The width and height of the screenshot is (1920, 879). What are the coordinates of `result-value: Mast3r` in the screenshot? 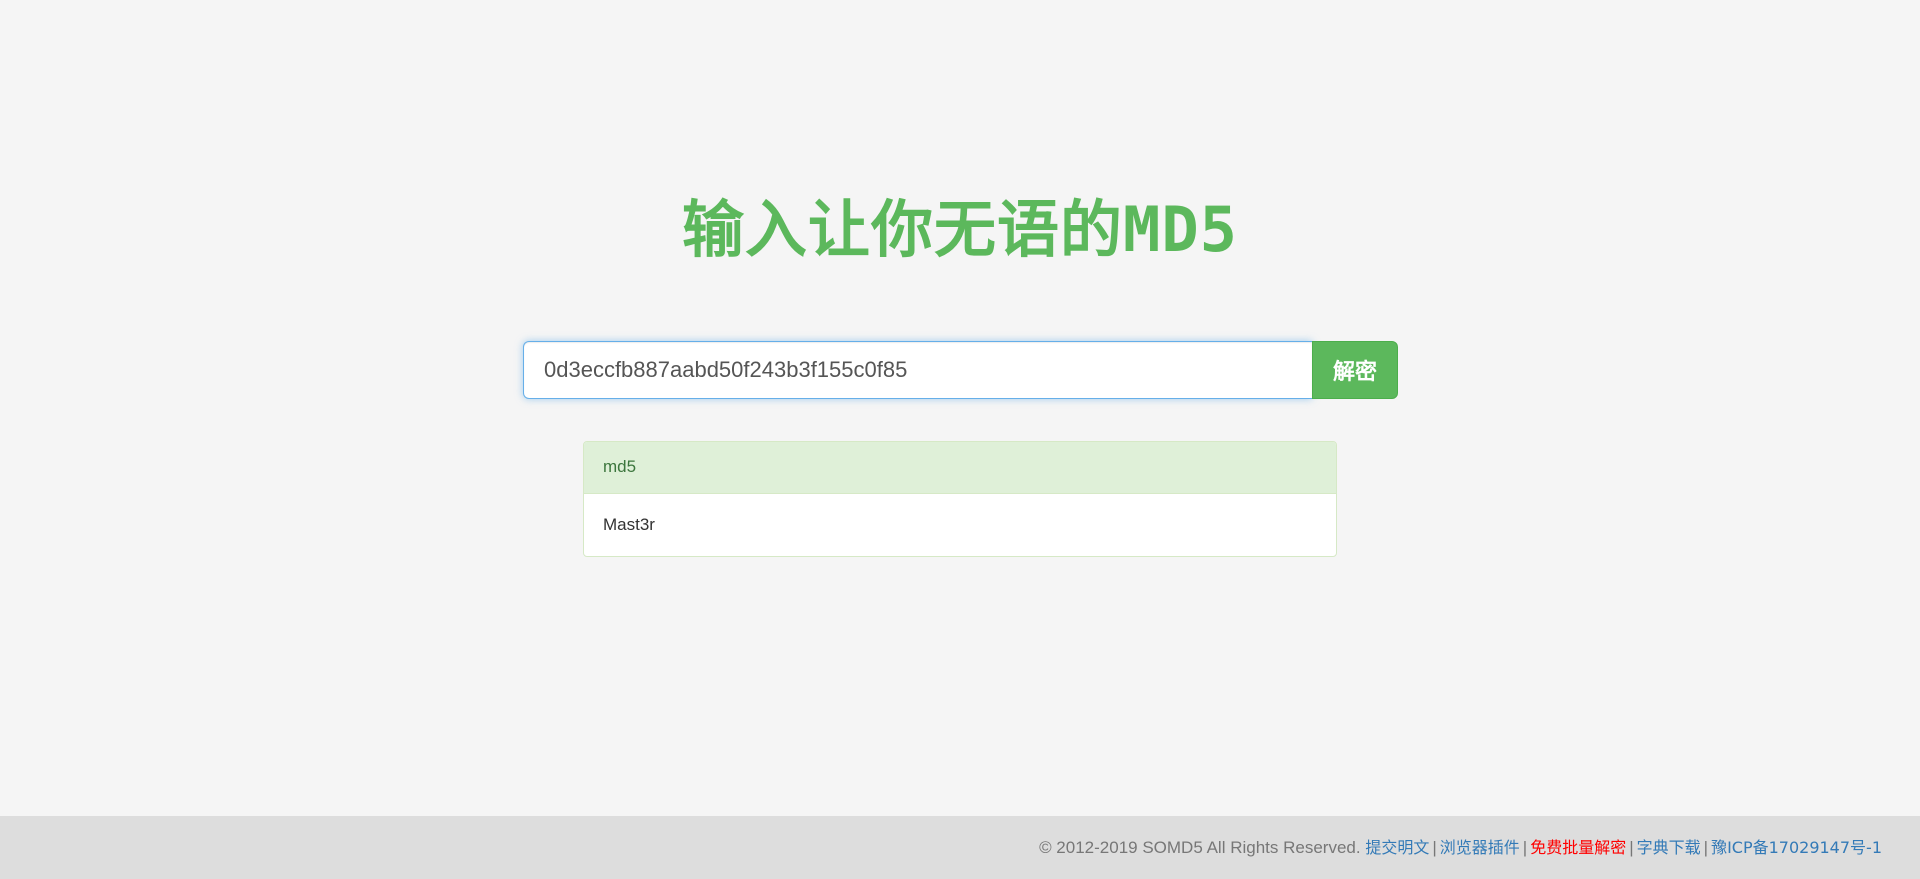 It's located at (629, 524).